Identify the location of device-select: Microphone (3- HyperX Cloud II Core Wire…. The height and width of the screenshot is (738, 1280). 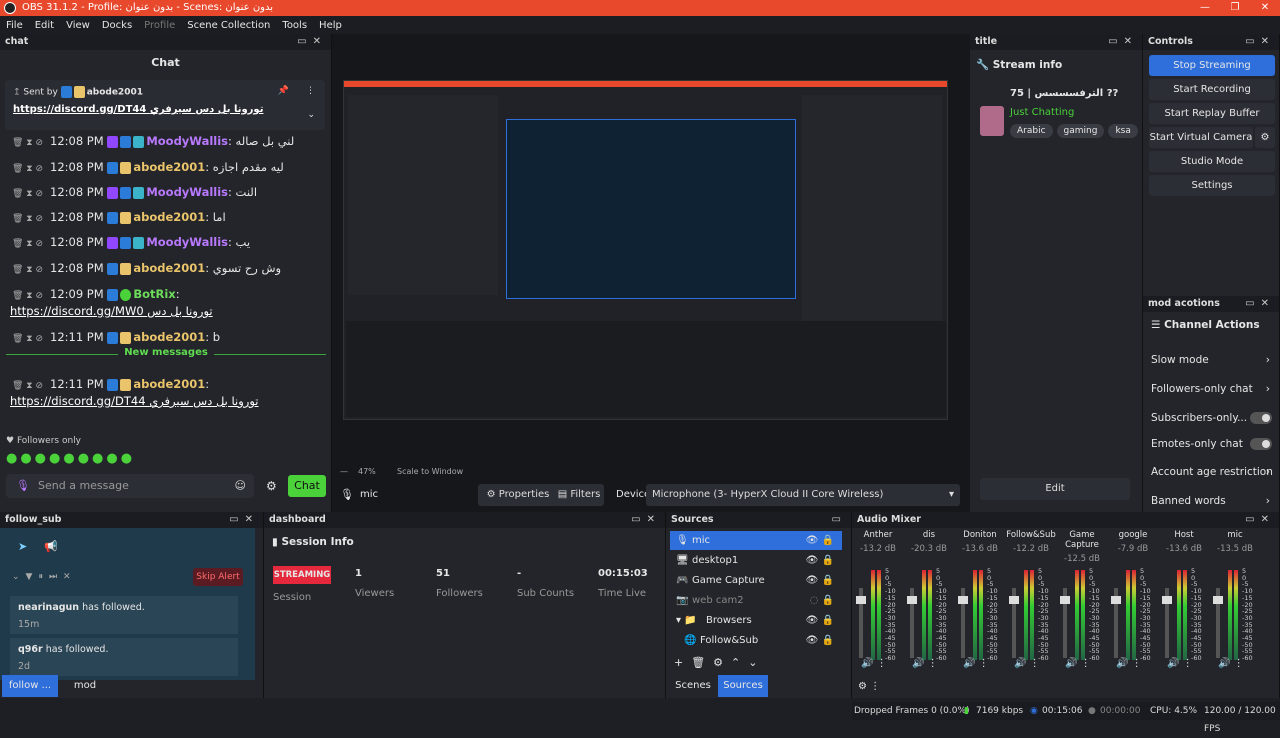
(803, 495).